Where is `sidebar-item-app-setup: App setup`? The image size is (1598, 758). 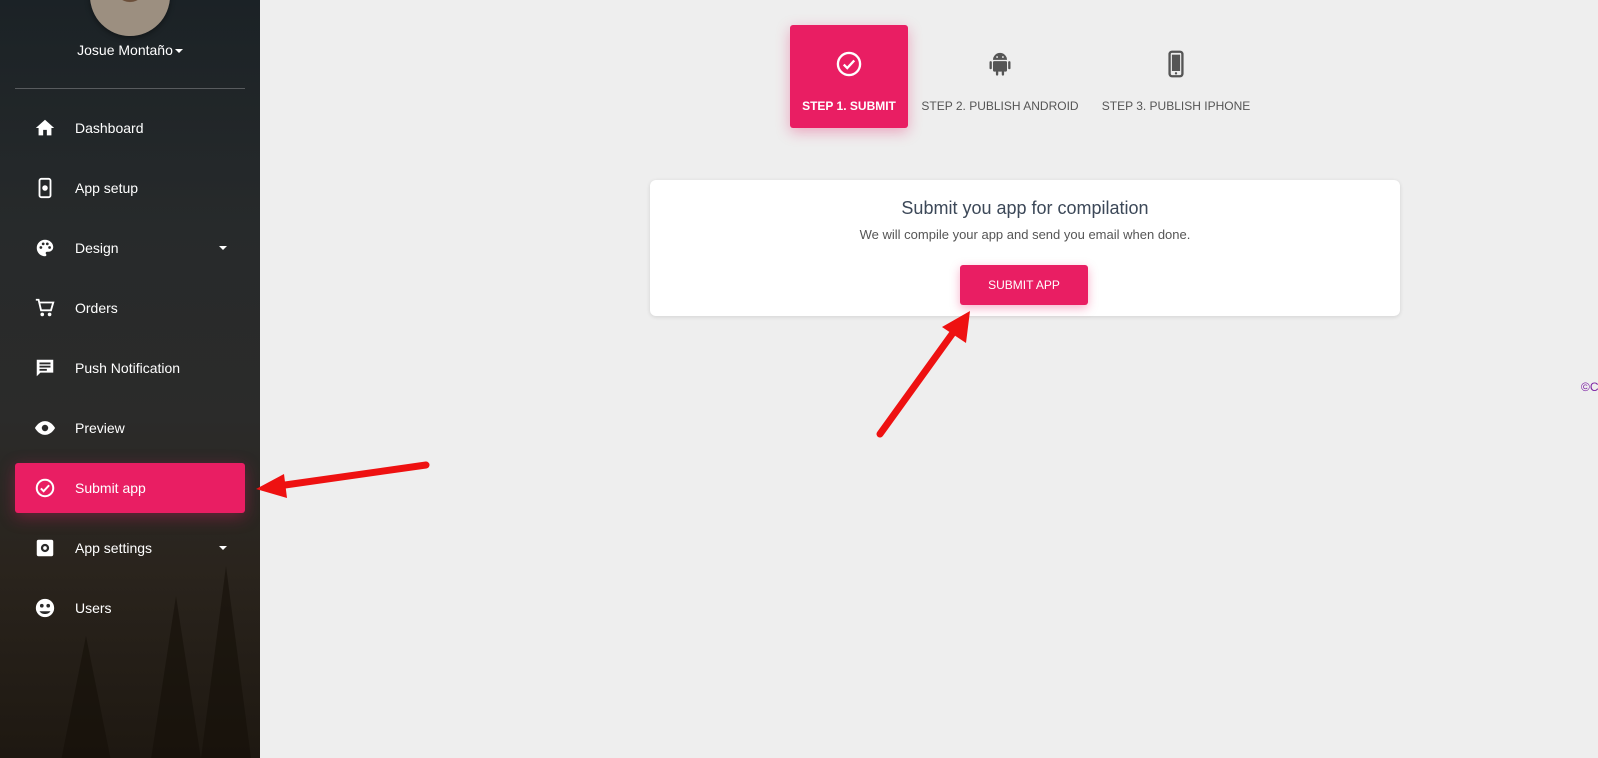
sidebar-item-app-setup: App setup is located at coordinates (130, 188).